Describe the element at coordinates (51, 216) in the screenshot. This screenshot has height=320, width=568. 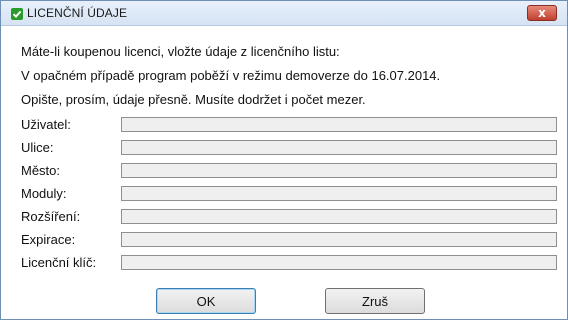
I see `extension-label: Rozšíření:` at that location.